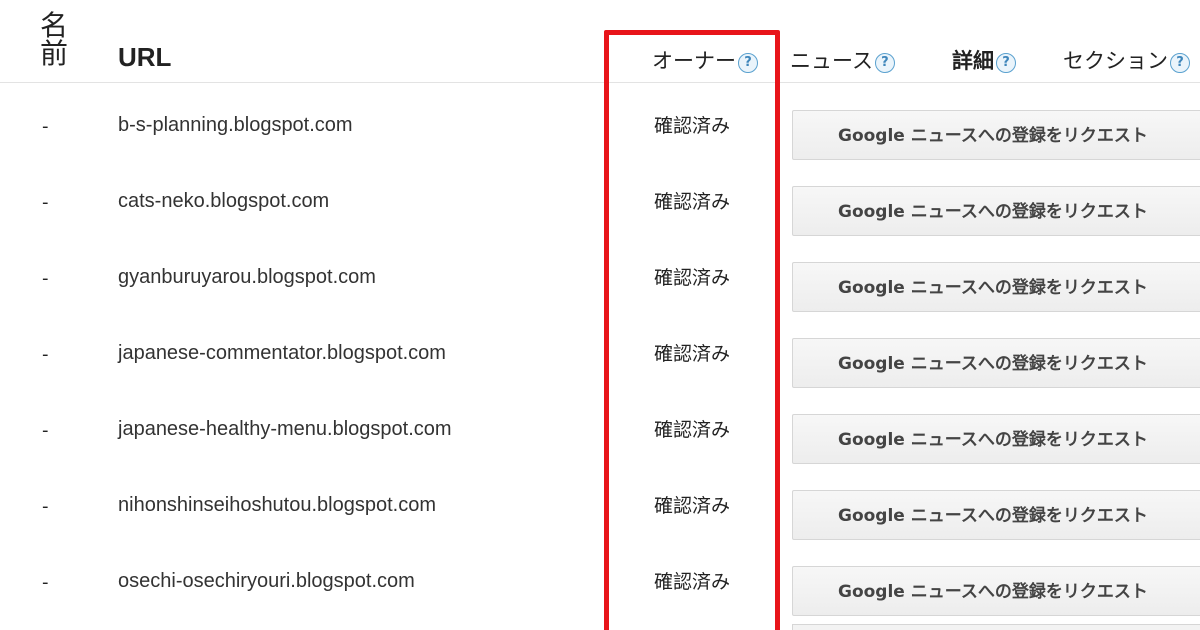 The image size is (1200, 630). Describe the element at coordinates (1115, 61) in the screenshot. I see `column-header-section-label: セクション` at that location.